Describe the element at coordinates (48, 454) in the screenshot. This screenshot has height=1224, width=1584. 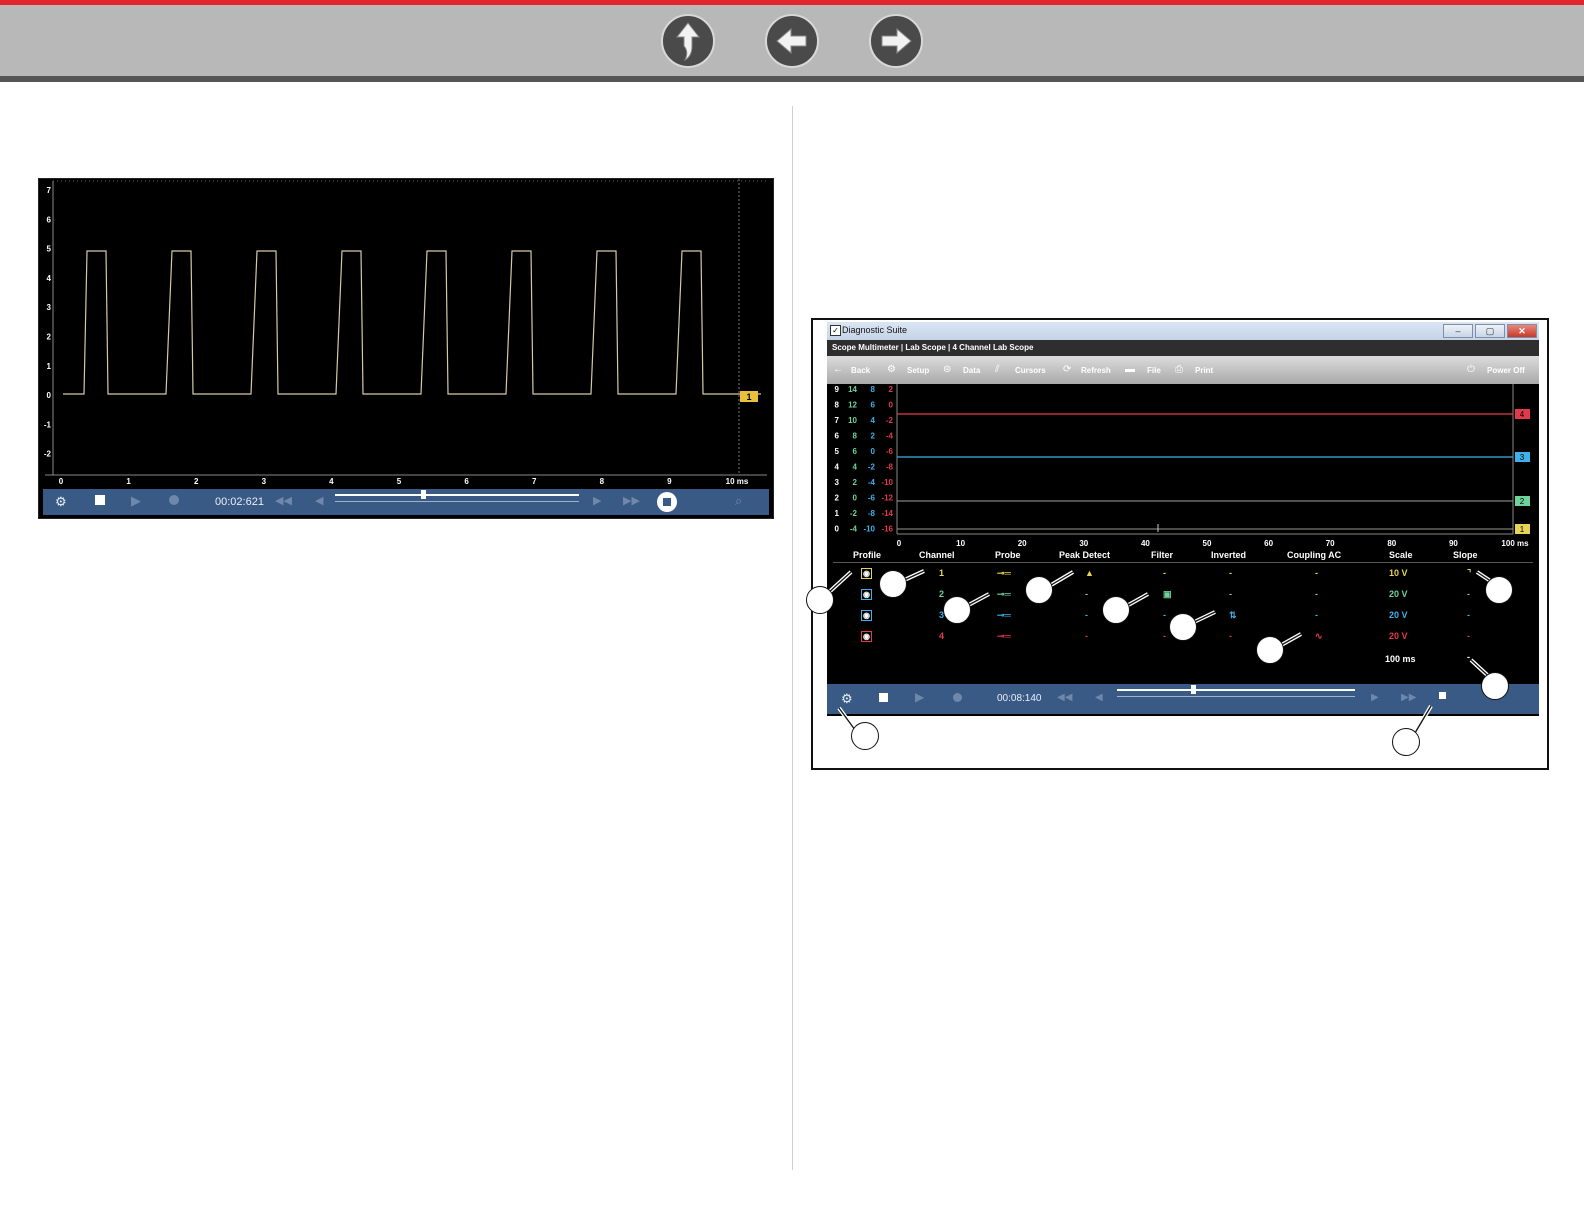
I see `y-tick-label: -2` at that location.